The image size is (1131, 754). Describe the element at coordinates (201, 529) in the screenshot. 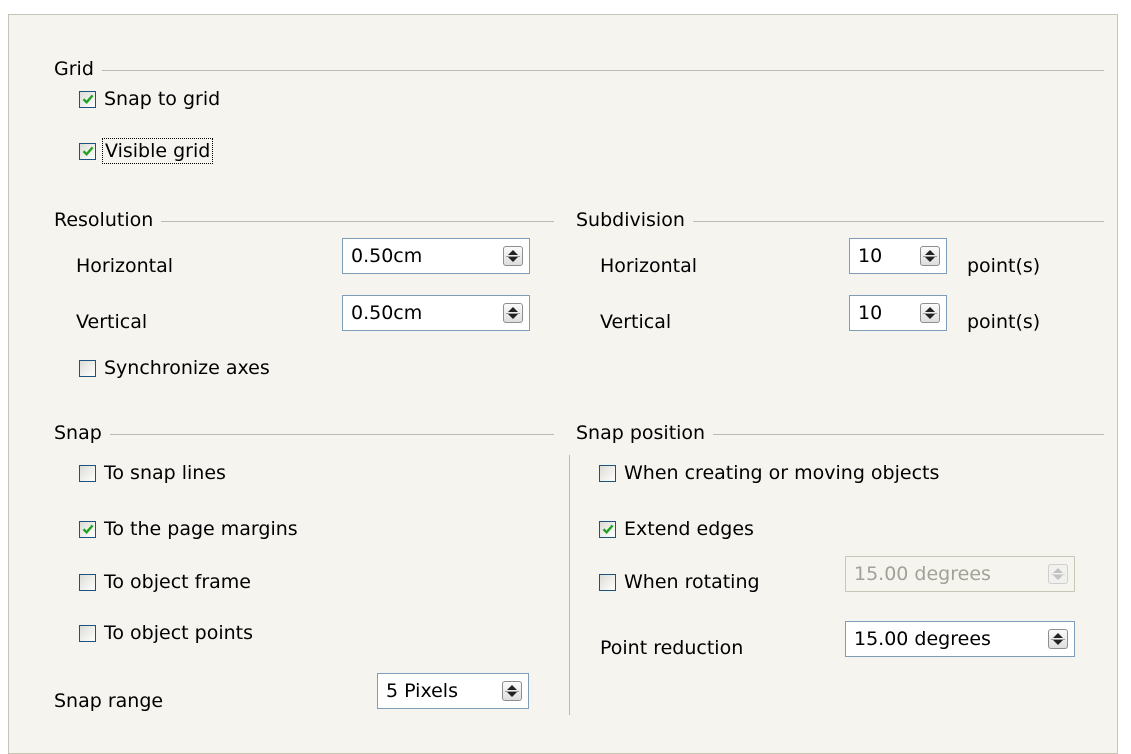

I see `to-page-margins-label: To the page margins` at that location.